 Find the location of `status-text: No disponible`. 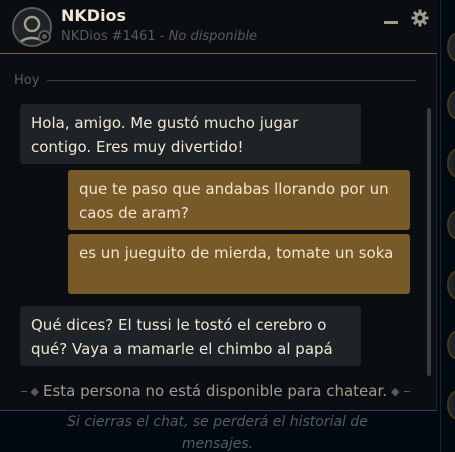

status-text: No disponible is located at coordinates (213, 36).